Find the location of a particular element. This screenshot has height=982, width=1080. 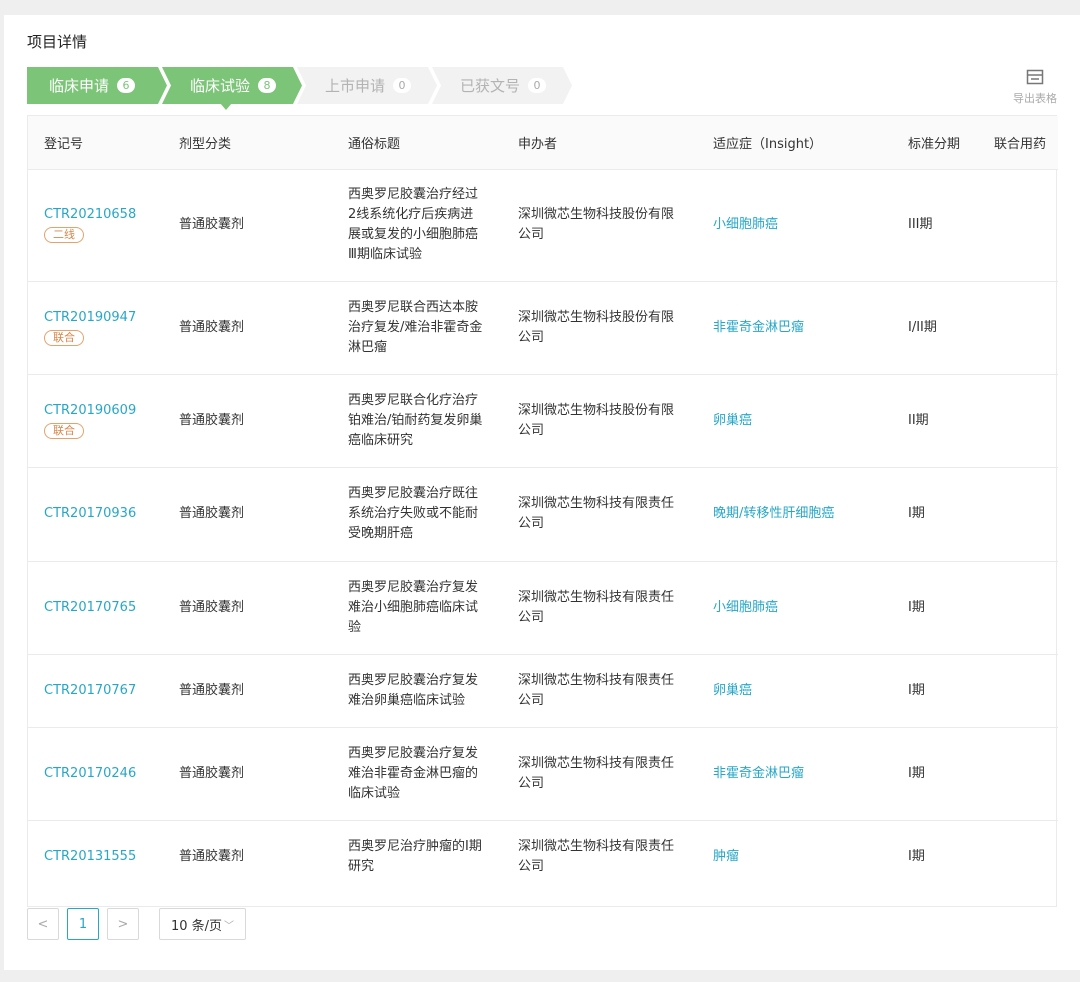

export-table-button: 导出表格 is located at coordinates (1035, 87).